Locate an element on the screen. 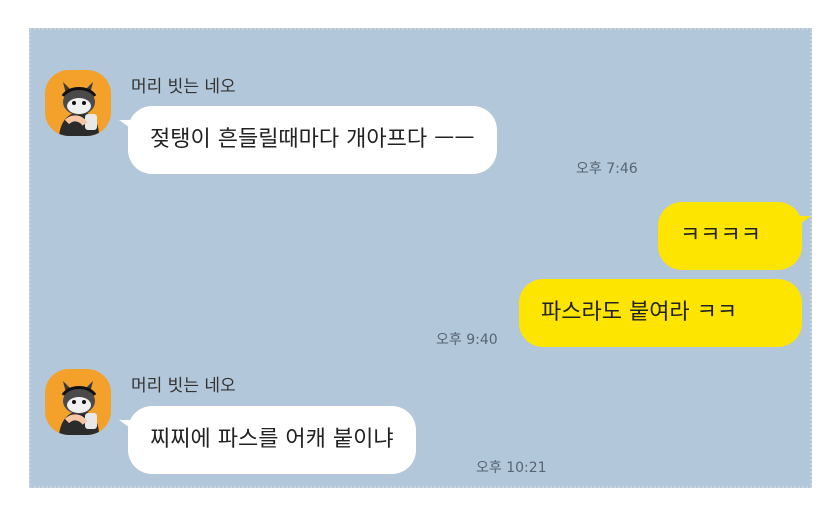 The width and height of the screenshot is (840, 521). message-timestamp: 오후 7:46 is located at coordinates (607, 169).